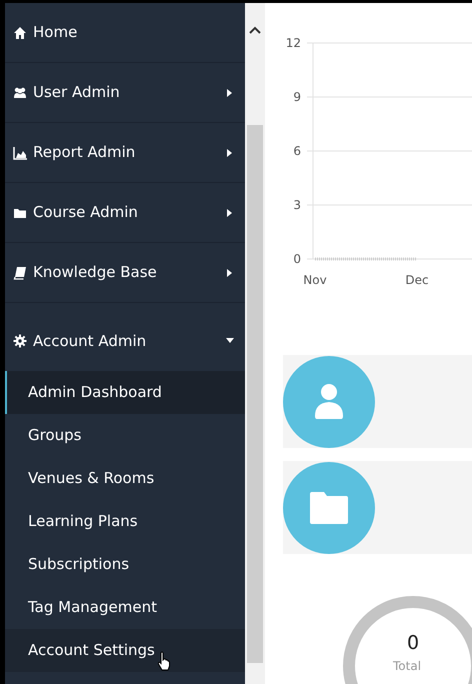 The height and width of the screenshot is (684, 472). Describe the element at coordinates (125, 650) in the screenshot. I see `submenu-item: Account Settings` at that location.